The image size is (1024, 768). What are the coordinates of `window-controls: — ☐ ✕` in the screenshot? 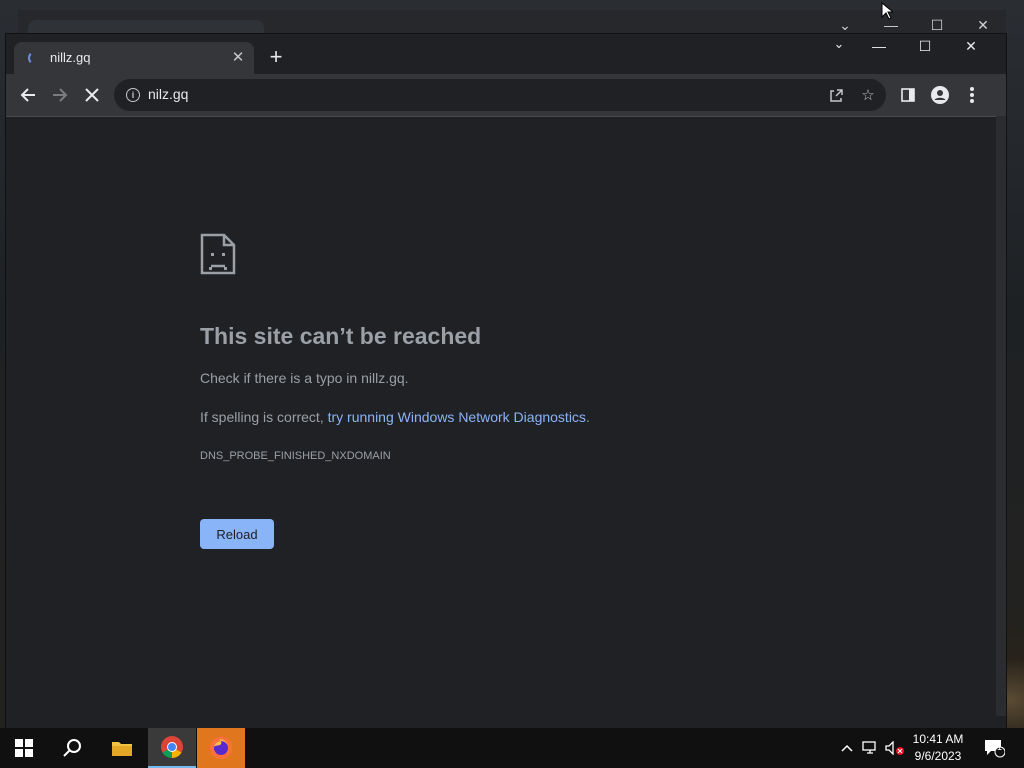 It's located at (925, 46).